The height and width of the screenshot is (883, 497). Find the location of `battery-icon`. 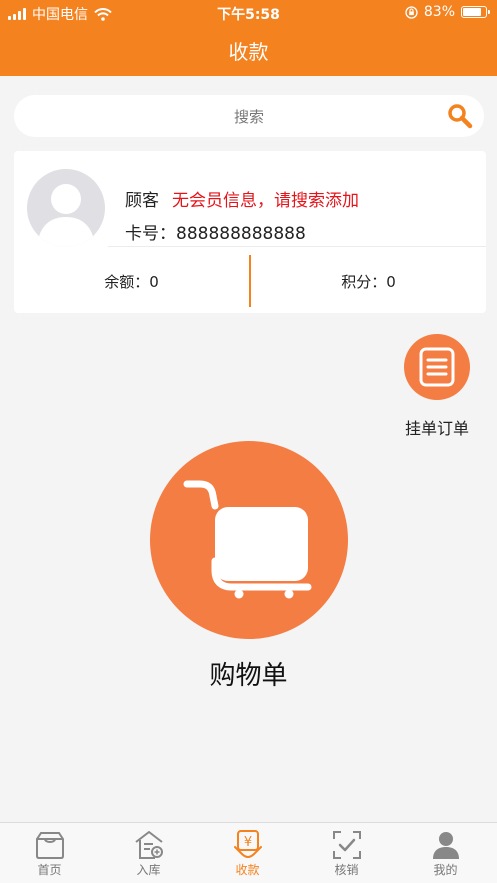

battery-icon is located at coordinates (475, 12).